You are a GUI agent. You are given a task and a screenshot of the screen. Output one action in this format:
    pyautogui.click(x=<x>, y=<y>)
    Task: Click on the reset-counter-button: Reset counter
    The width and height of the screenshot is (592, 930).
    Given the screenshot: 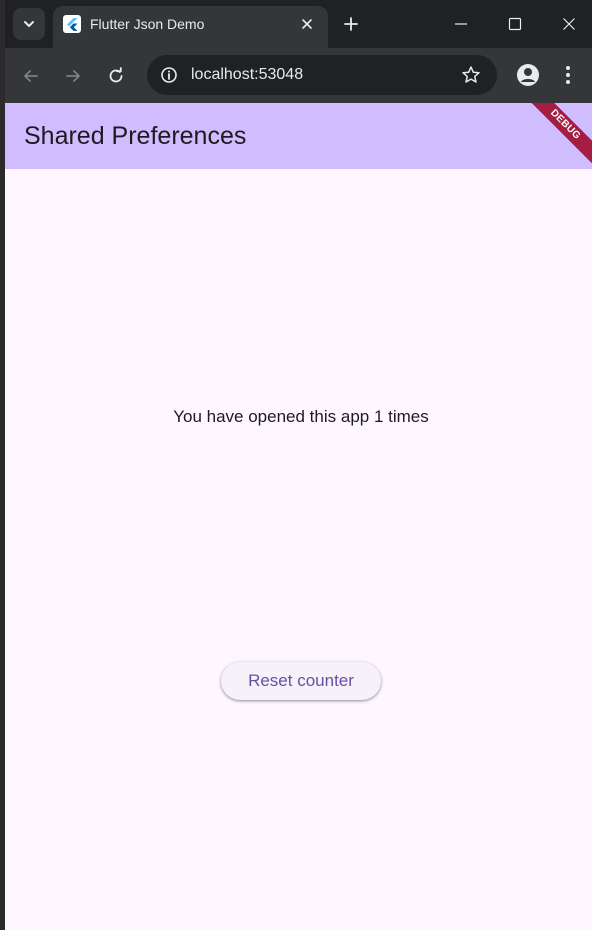 What is the action you would take?
    pyautogui.click(x=301, y=681)
    